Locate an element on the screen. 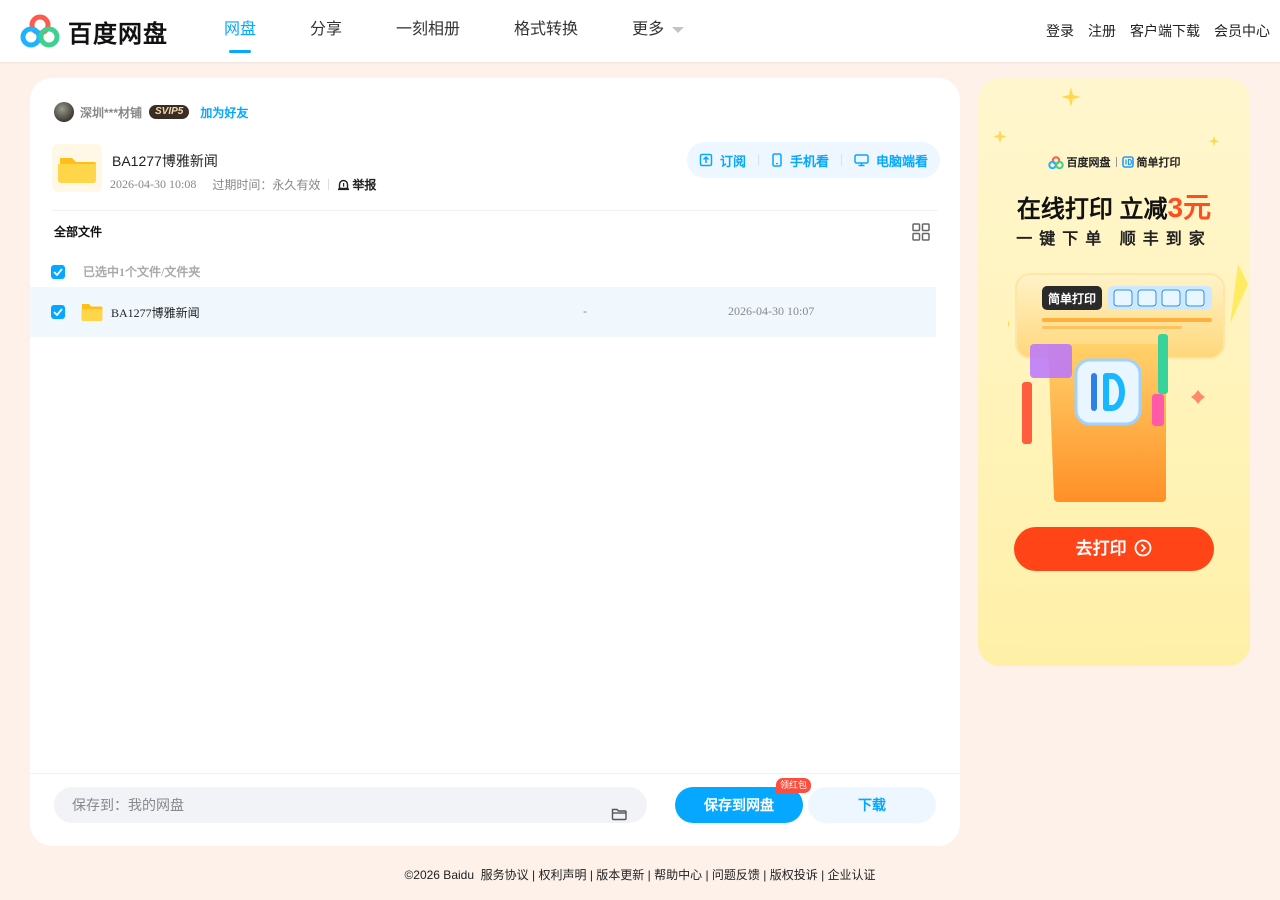 This screenshot has height=900, width=1280. bottom-action-bar: 保存到：我的网盘 保存到网盘 领红包 下载 is located at coordinates (495, 809).